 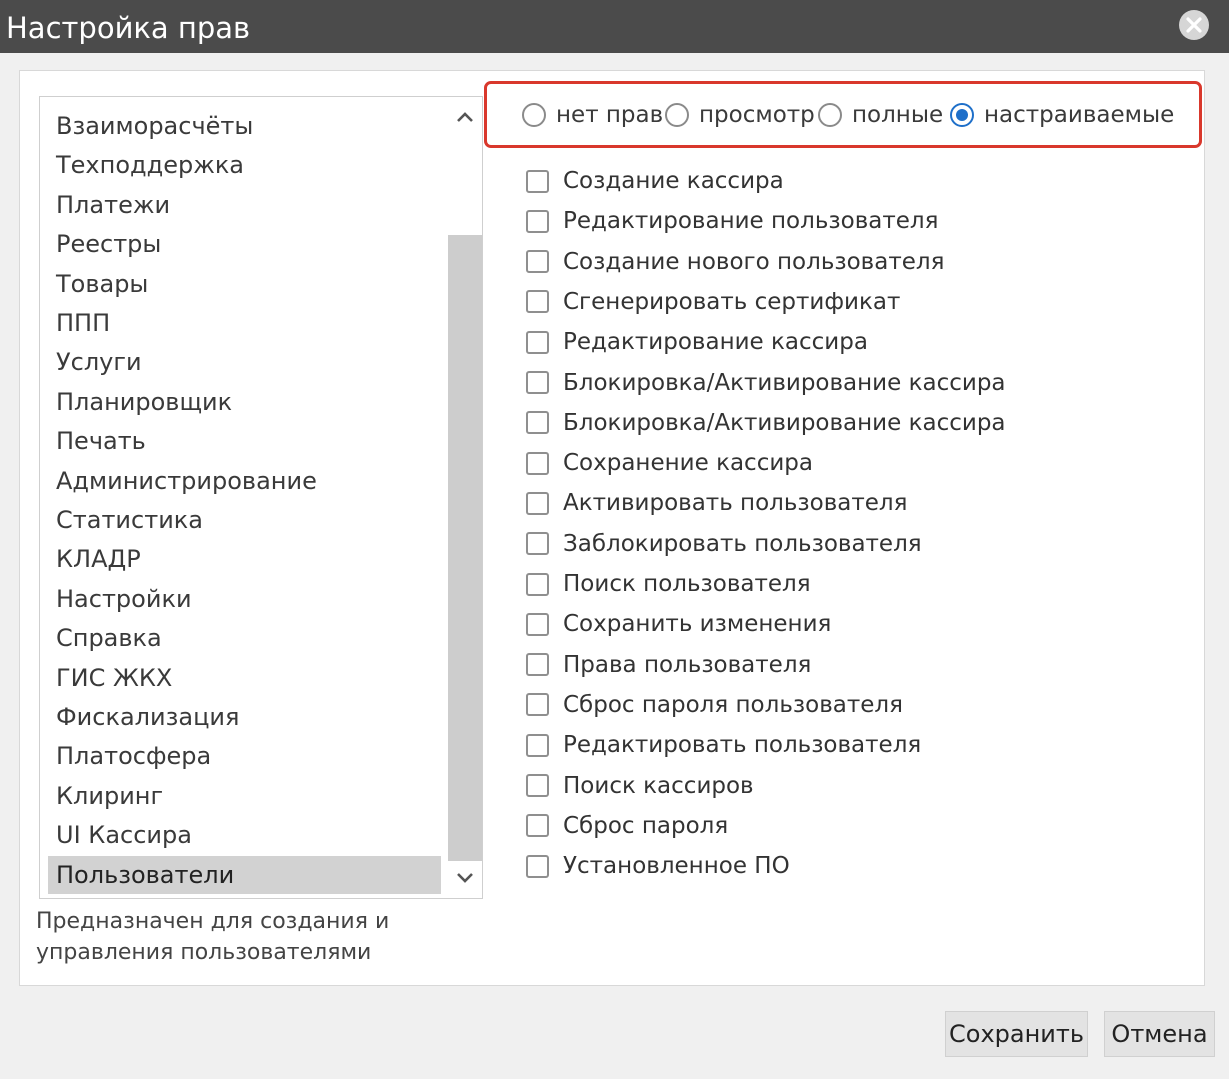 What do you see at coordinates (898, 114) in the screenshot?
I see `radio-label: полные` at bounding box center [898, 114].